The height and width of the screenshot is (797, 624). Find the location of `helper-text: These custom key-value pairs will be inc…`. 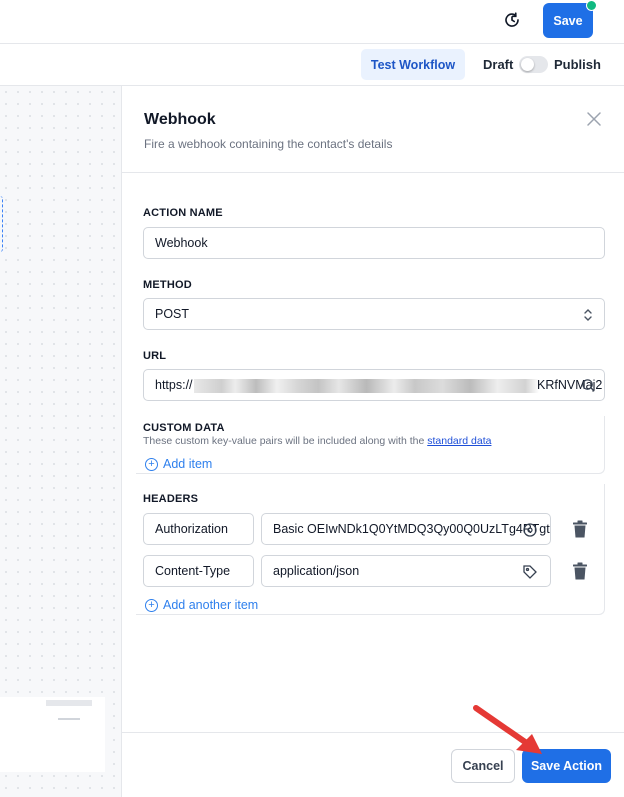

helper-text: These custom key-value pairs will be inc… is located at coordinates (284, 441).